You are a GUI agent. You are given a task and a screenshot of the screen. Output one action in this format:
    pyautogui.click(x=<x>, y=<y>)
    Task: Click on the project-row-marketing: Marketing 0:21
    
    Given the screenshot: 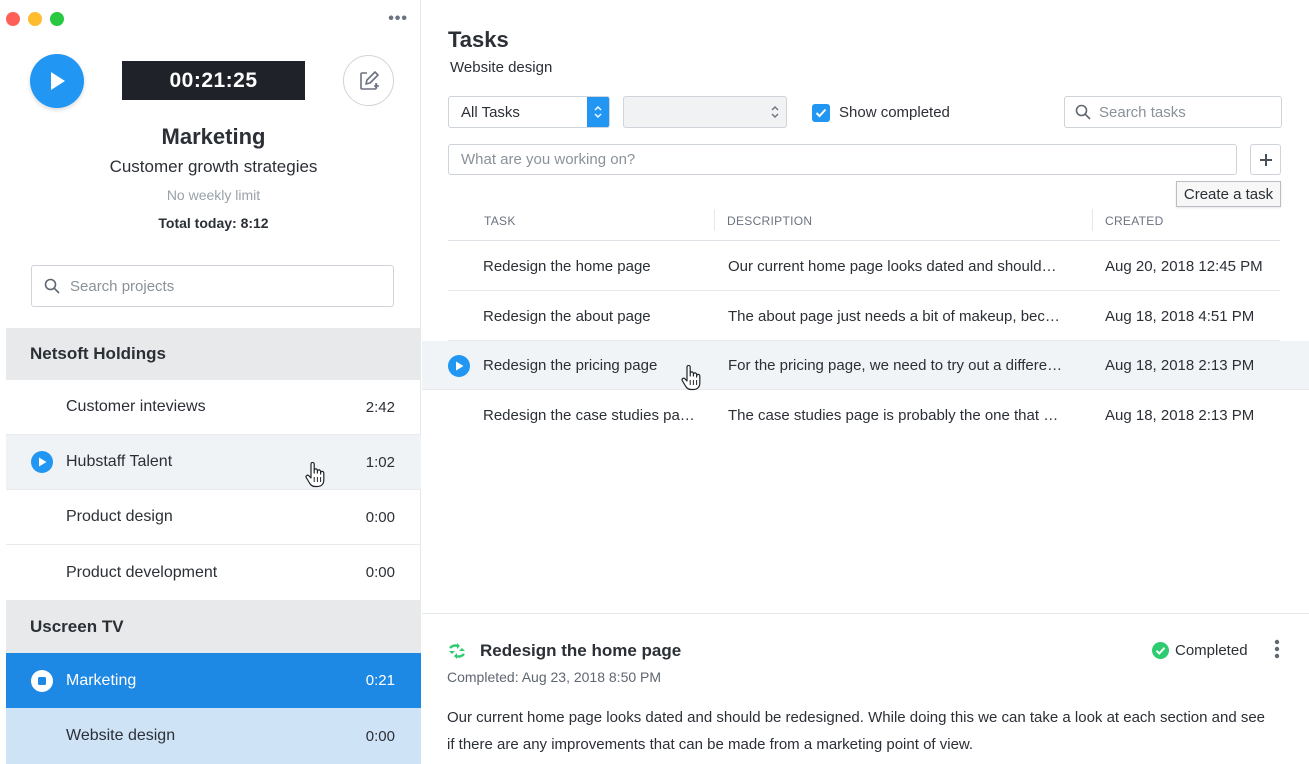 What is the action you would take?
    pyautogui.click(x=213, y=680)
    